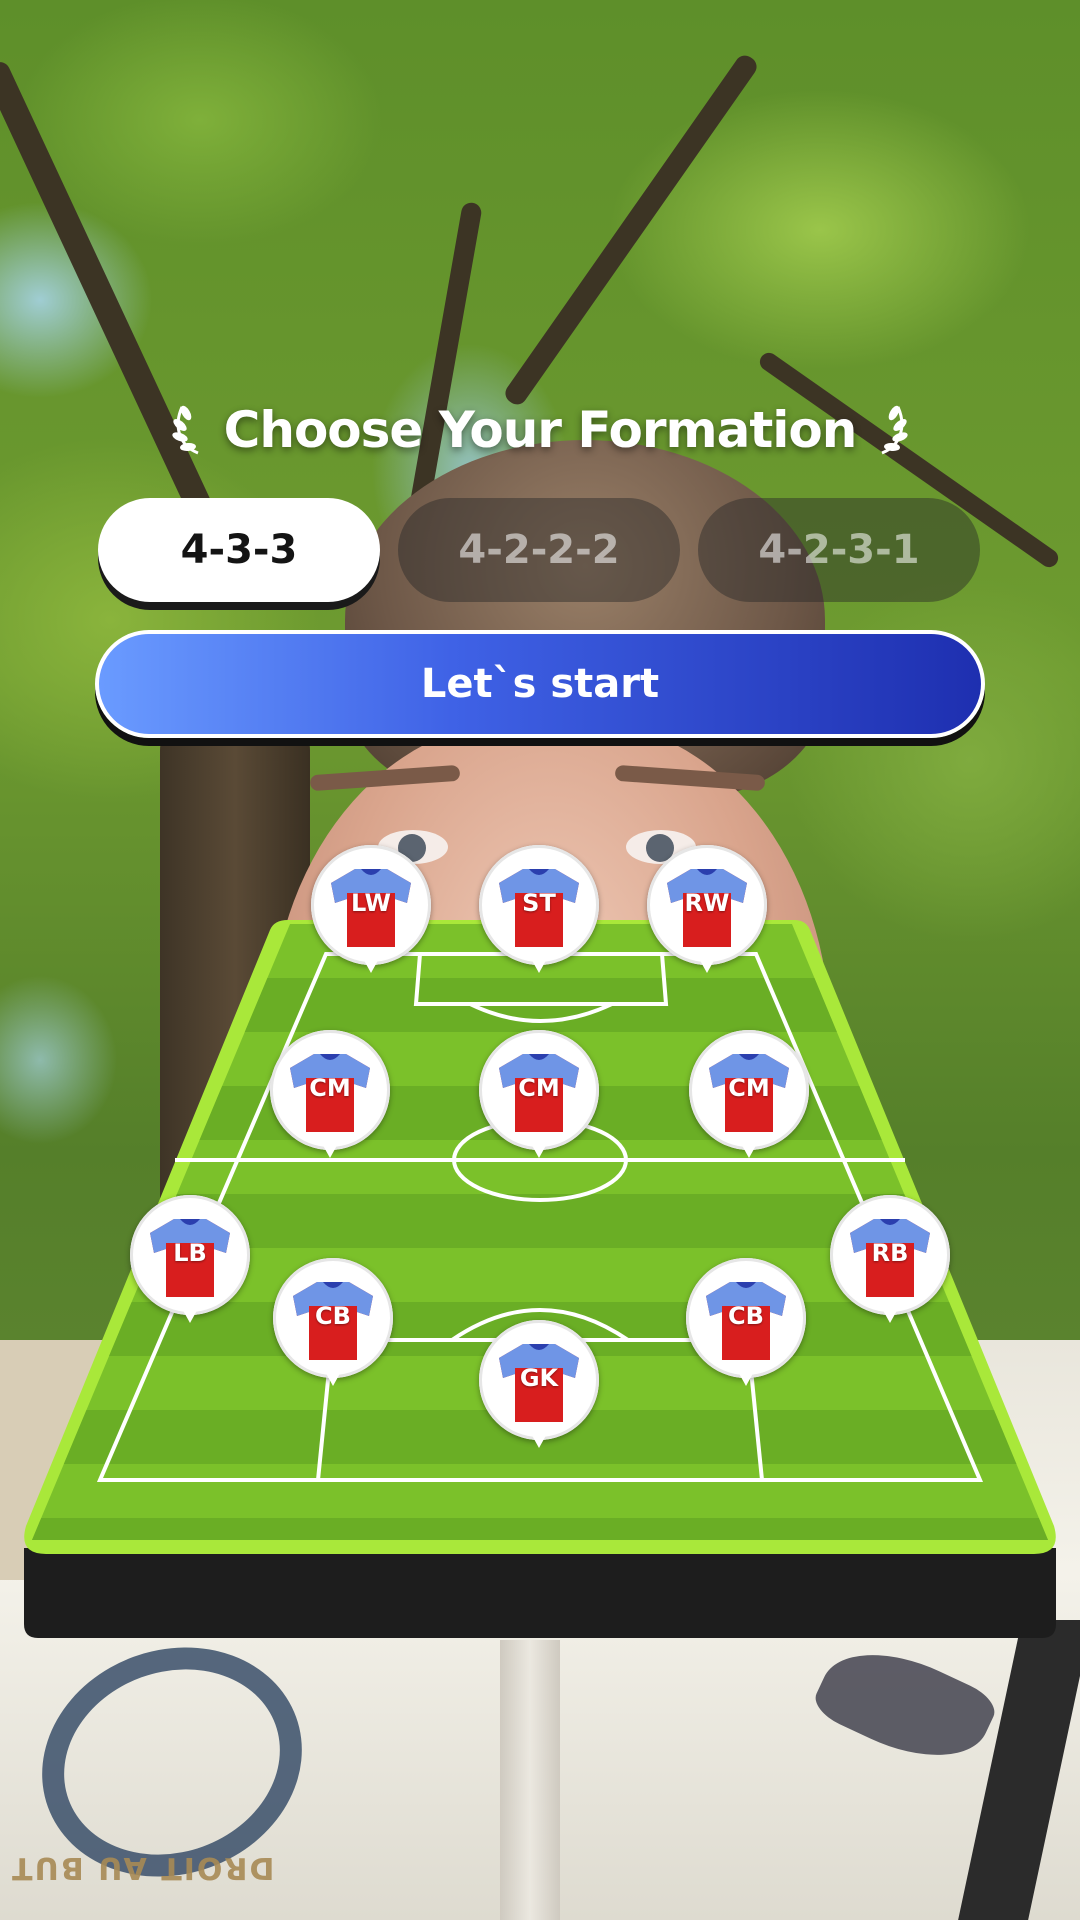 This screenshot has height=1920, width=1080. What do you see at coordinates (371, 903) in the screenshot?
I see `player-position-label: LW` at bounding box center [371, 903].